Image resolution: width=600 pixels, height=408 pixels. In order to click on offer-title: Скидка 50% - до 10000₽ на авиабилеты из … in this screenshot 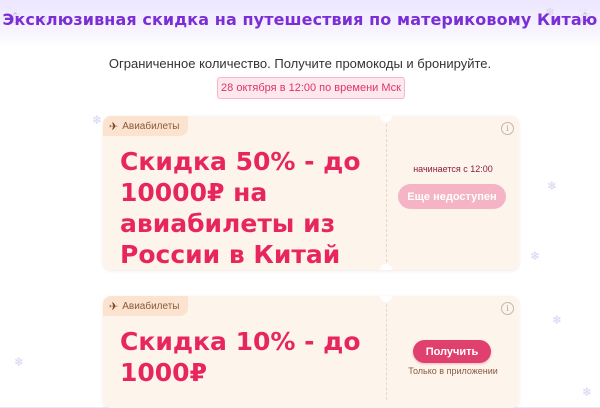, I will do `click(240, 208)`.